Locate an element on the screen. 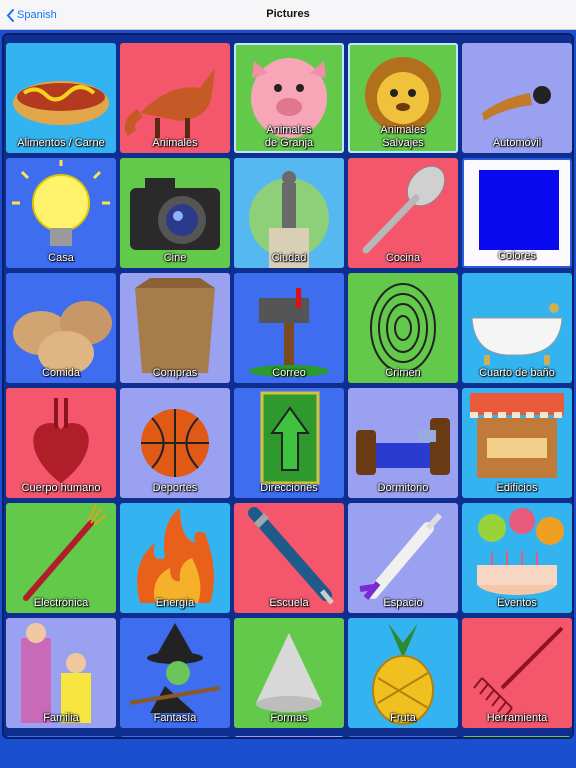 This screenshot has width=576, height=768. category-label: Eventos is located at coordinates (517, 603).